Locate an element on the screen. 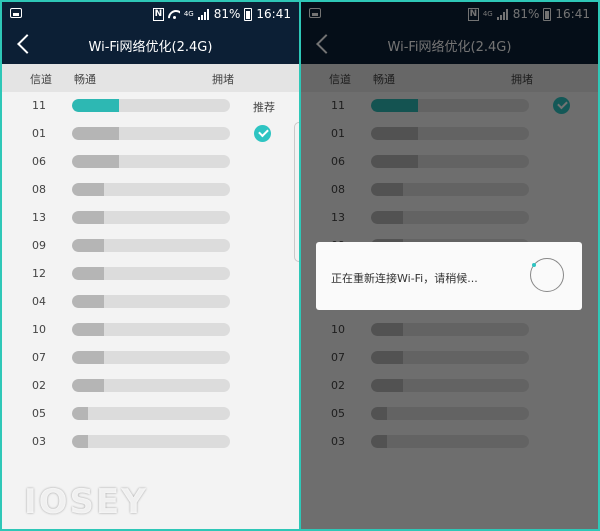 The image size is (600, 531). signal-icon is located at coordinates (203, 14).